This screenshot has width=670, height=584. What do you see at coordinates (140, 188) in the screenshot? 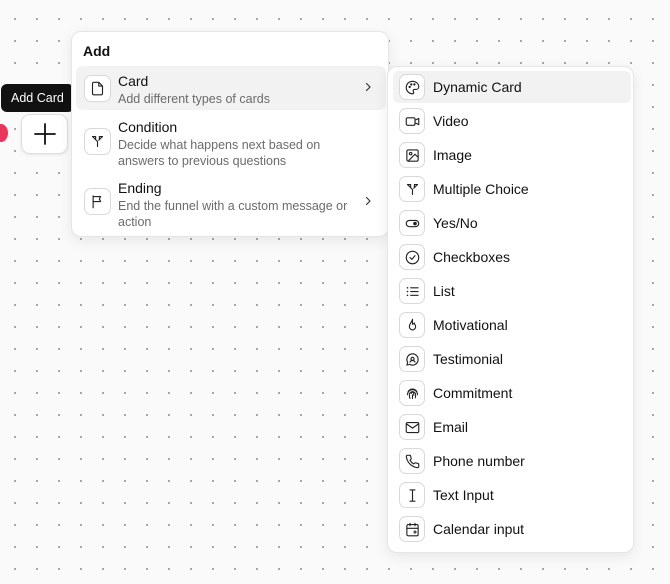
I see `menu-item-title: Ending` at bounding box center [140, 188].